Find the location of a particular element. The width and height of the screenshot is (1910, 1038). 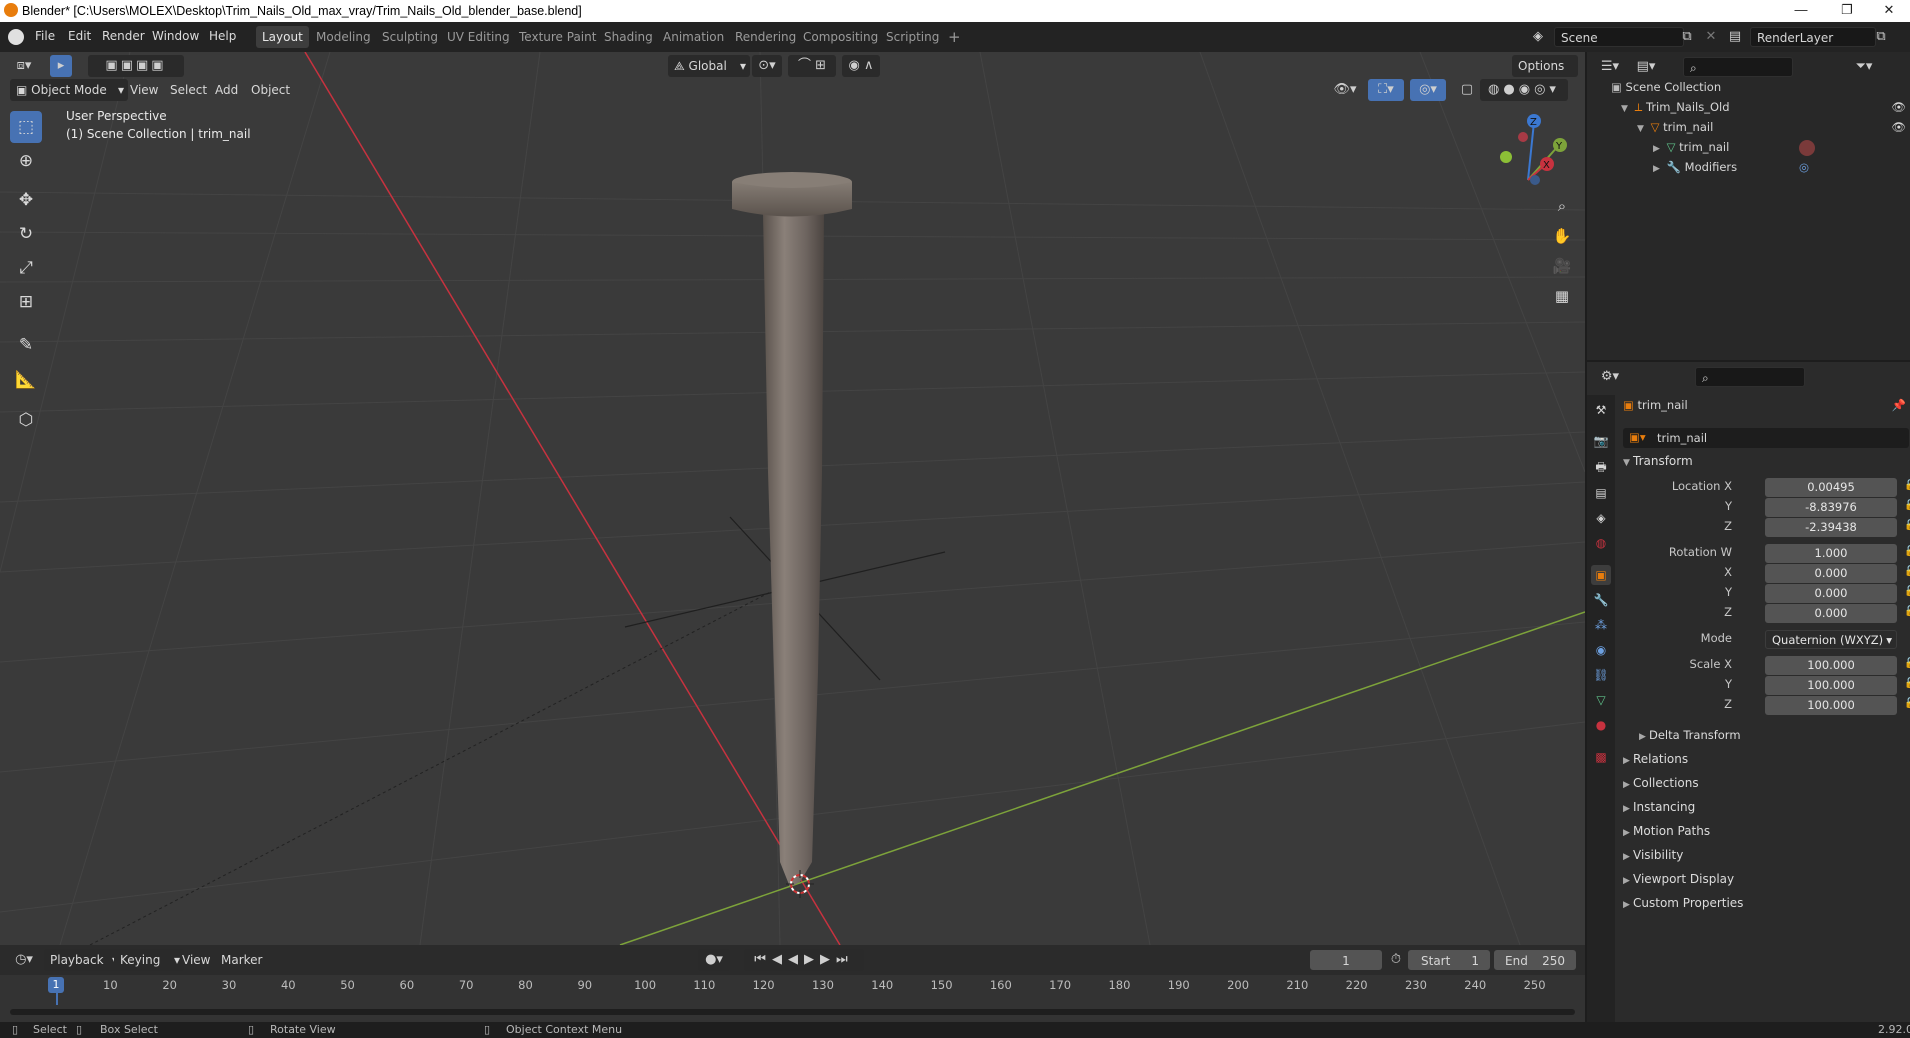

properties-editor-type-icon: ⚙▾ is located at coordinates (1610, 377).